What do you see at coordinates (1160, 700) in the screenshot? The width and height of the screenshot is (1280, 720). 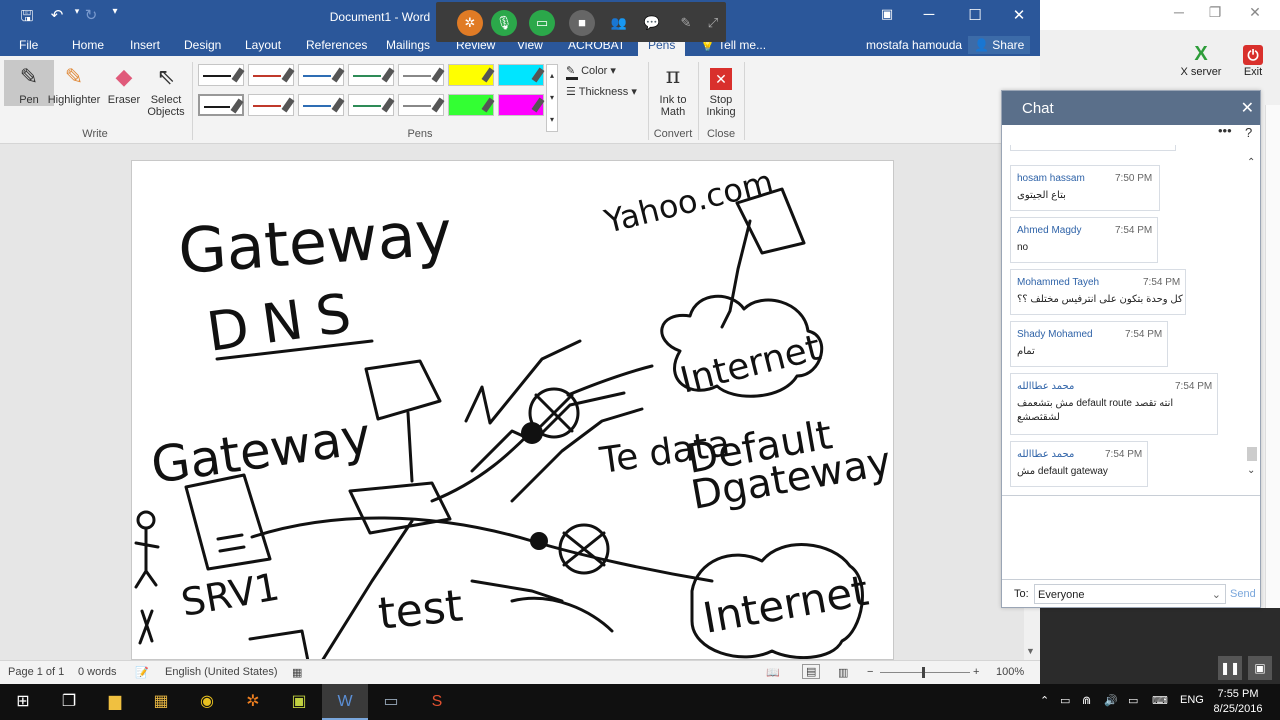 I see `keyboard-icon: ⌨` at bounding box center [1160, 700].